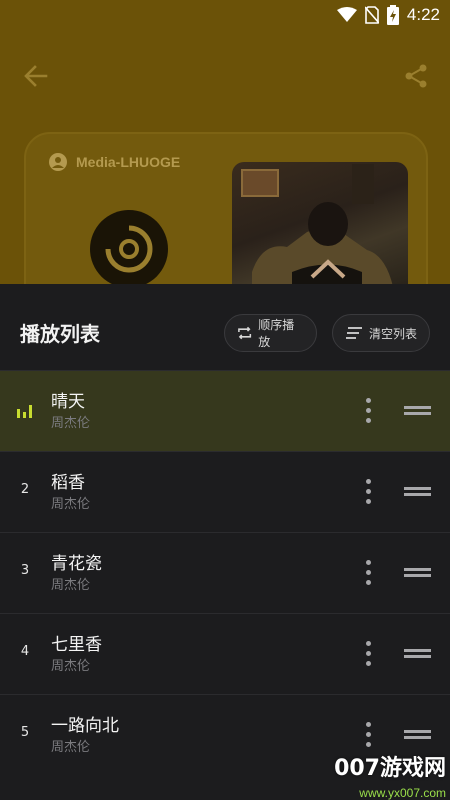 The width and height of the screenshot is (450, 800). What do you see at coordinates (129, 249) in the screenshot?
I see `vinyl-disc-icon` at bounding box center [129, 249].